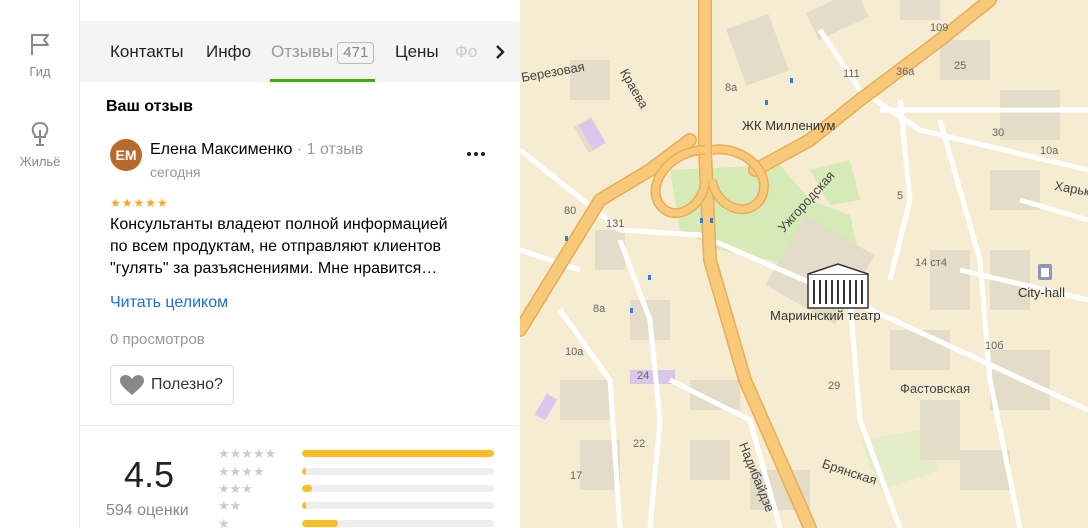 The image size is (1088, 528). I want to click on house-number: 80, so click(570, 211).